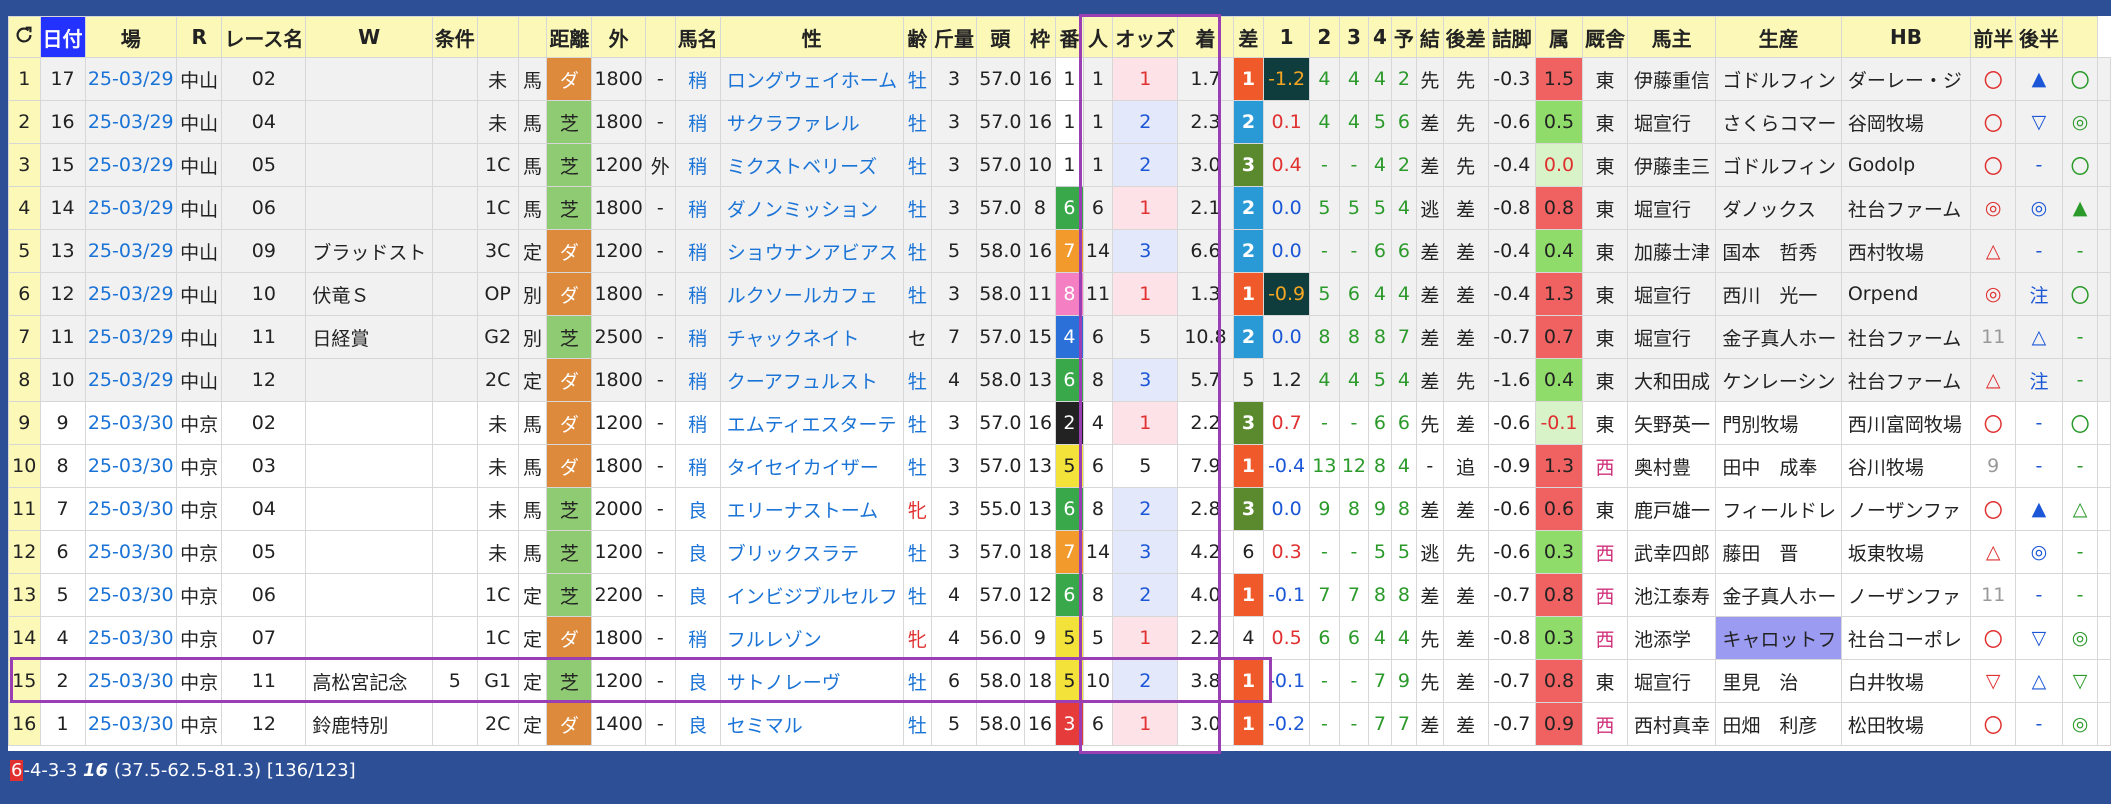 The width and height of the screenshot is (2111, 804). What do you see at coordinates (811, 681) in the screenshot?
I see `cell-horse: サトノレーヴ` at bounding box center [811, 681].